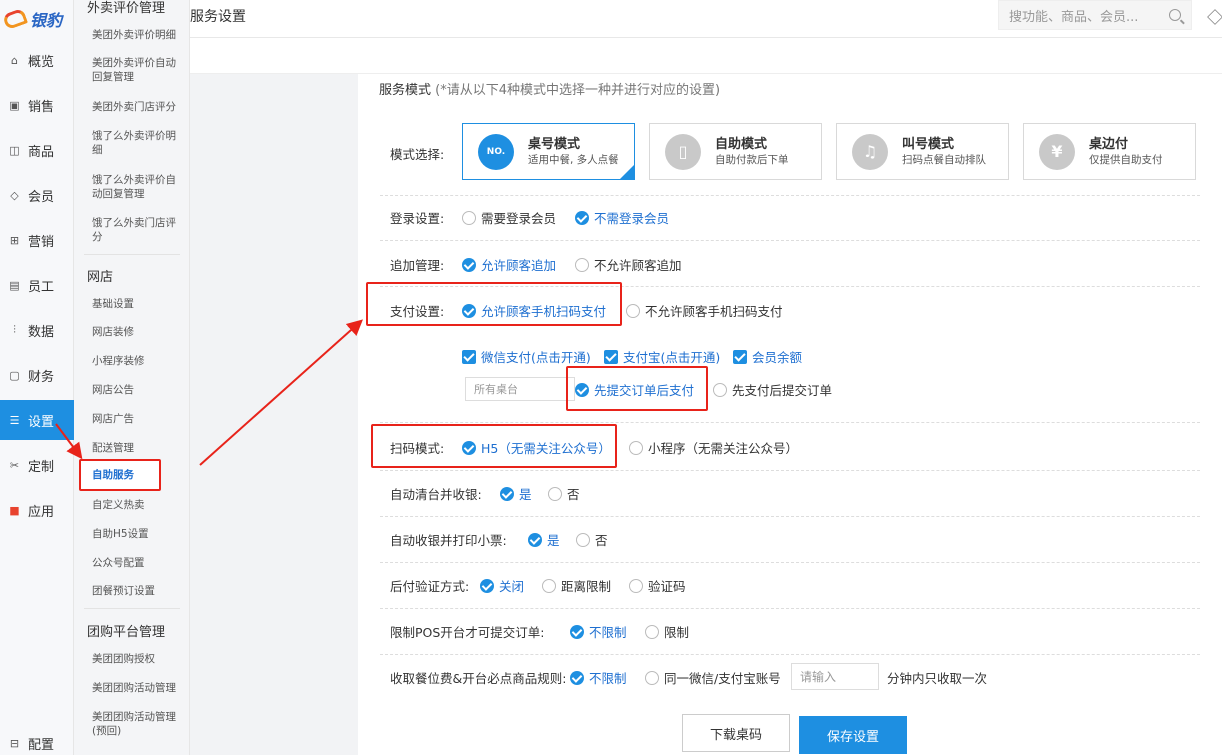 The height and width of the screenshot is (755, 1222). What do you see at coordinates (139, 390) in the screenshot?
I see `submenu-item: 网店公告` at bounding box center [139, 390].